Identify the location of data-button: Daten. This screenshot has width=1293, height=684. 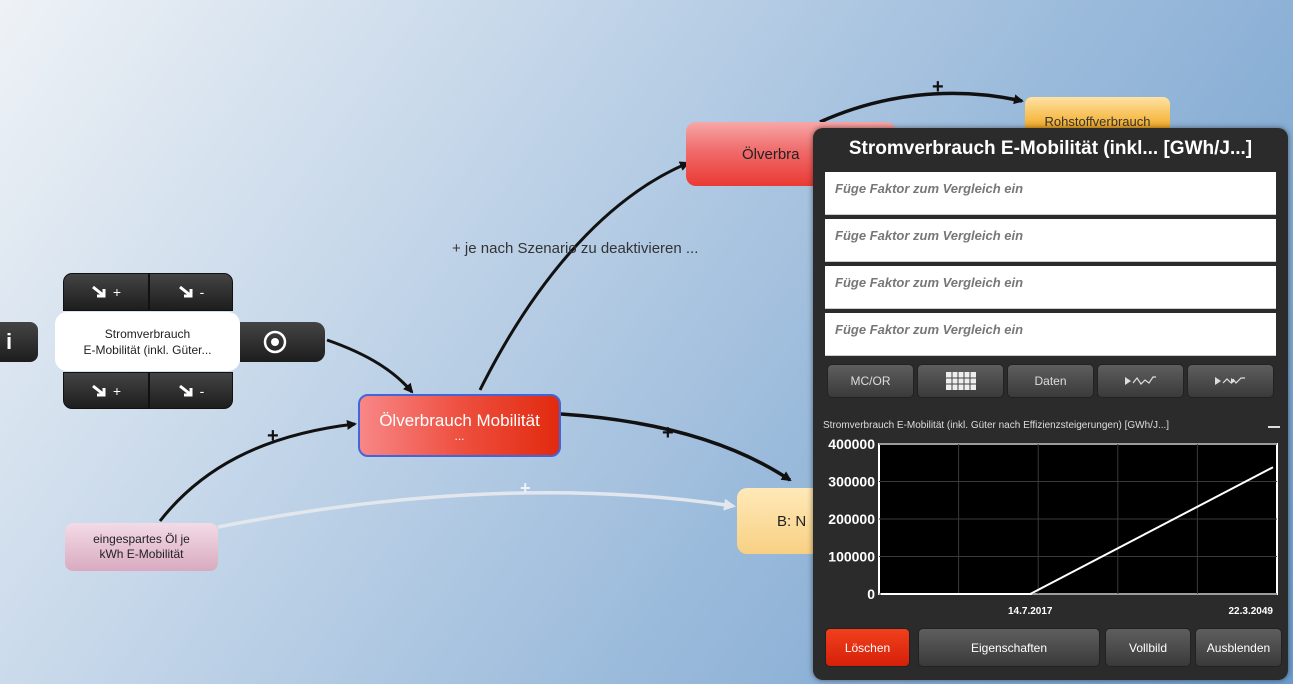
(1050, 381).